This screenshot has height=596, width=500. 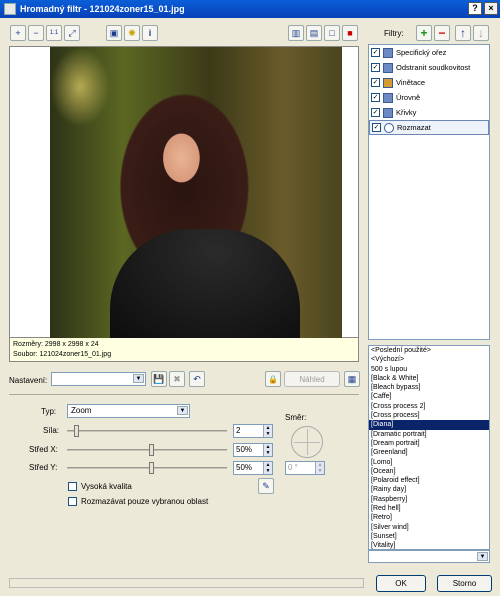 I want to click on filter-label: Vinětace, so click(x=411, y=82).